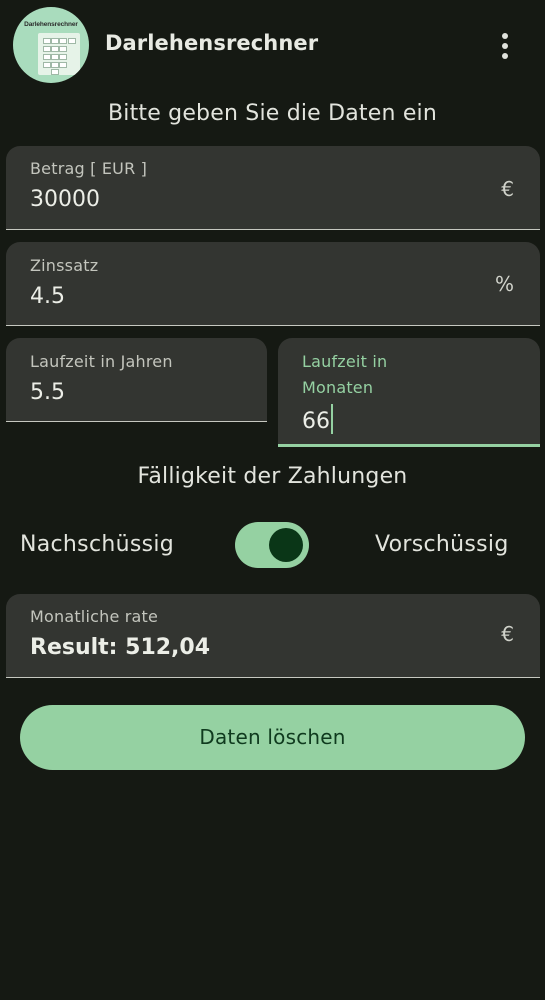  What do you see at coordinates (272, 737) in the screenshot?
I see `clear-data-button: Daten löschen` at bounding box center [272, 737].